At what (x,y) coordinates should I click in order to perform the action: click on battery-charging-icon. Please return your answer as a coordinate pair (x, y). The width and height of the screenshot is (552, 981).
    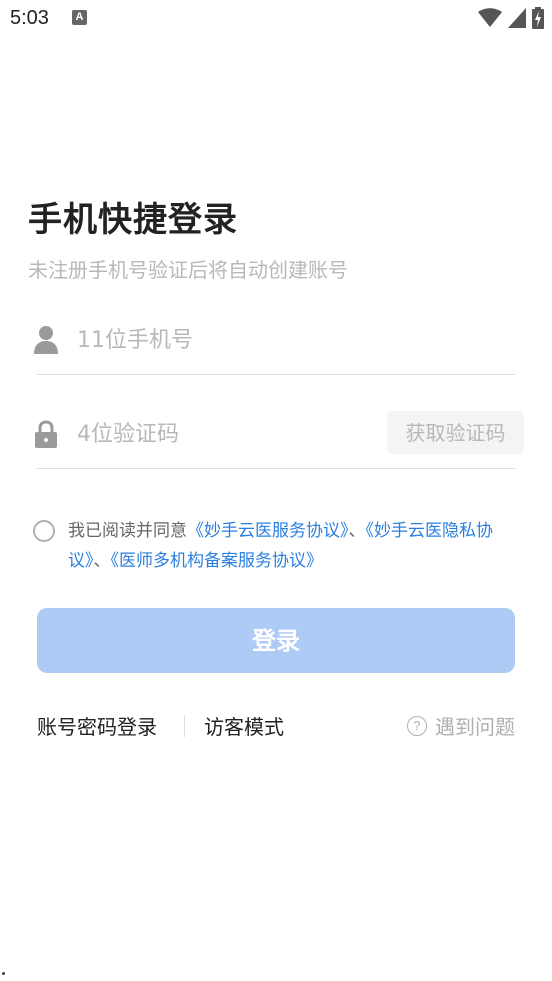
    Looking at the image, I should click on (538, 18).